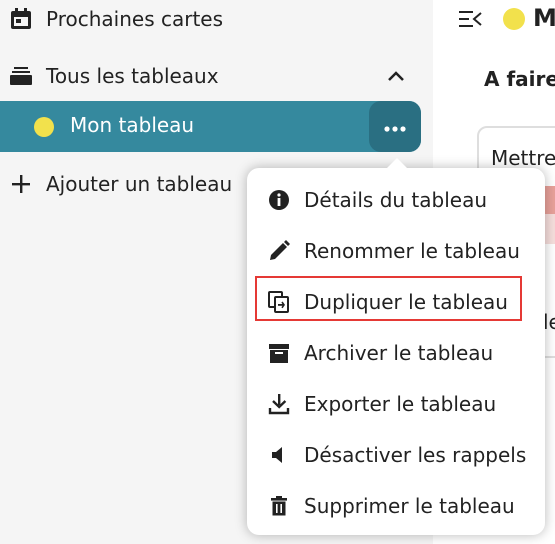 The width and height of the screenshot is (555, 544). Describe the element at coordinates (132, 76) in the screenshot. I see `sidebar-item-label: Tous les tableaux` at that location.